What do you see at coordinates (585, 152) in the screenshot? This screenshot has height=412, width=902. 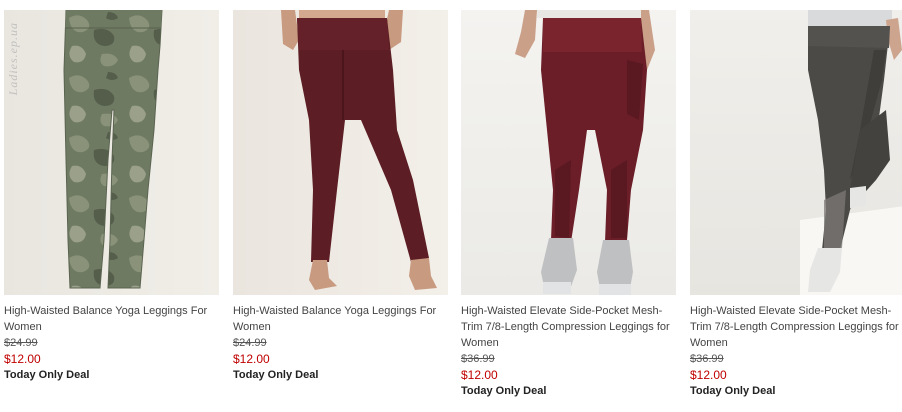 I see `burgundy-mesh-leggings-image` at bounding box center [585, 152].